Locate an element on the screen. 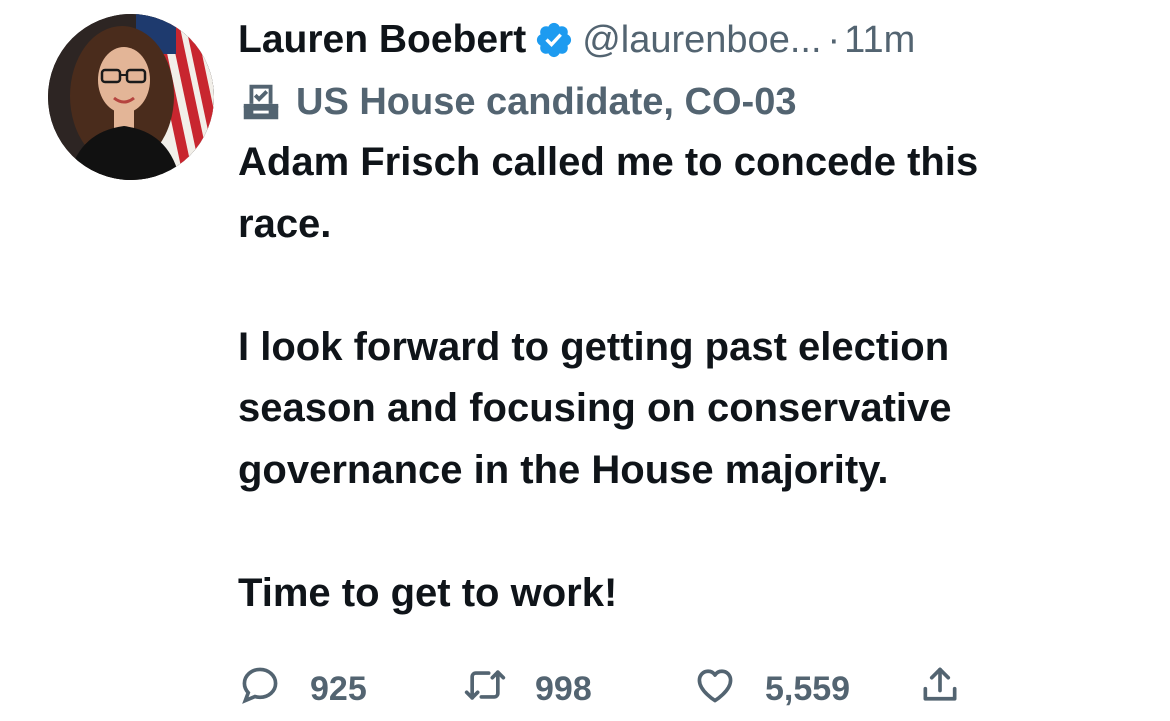 The width and height of the screenshot is (1170, 721). retweet-count: 998 is located at coordinates (563, 688).